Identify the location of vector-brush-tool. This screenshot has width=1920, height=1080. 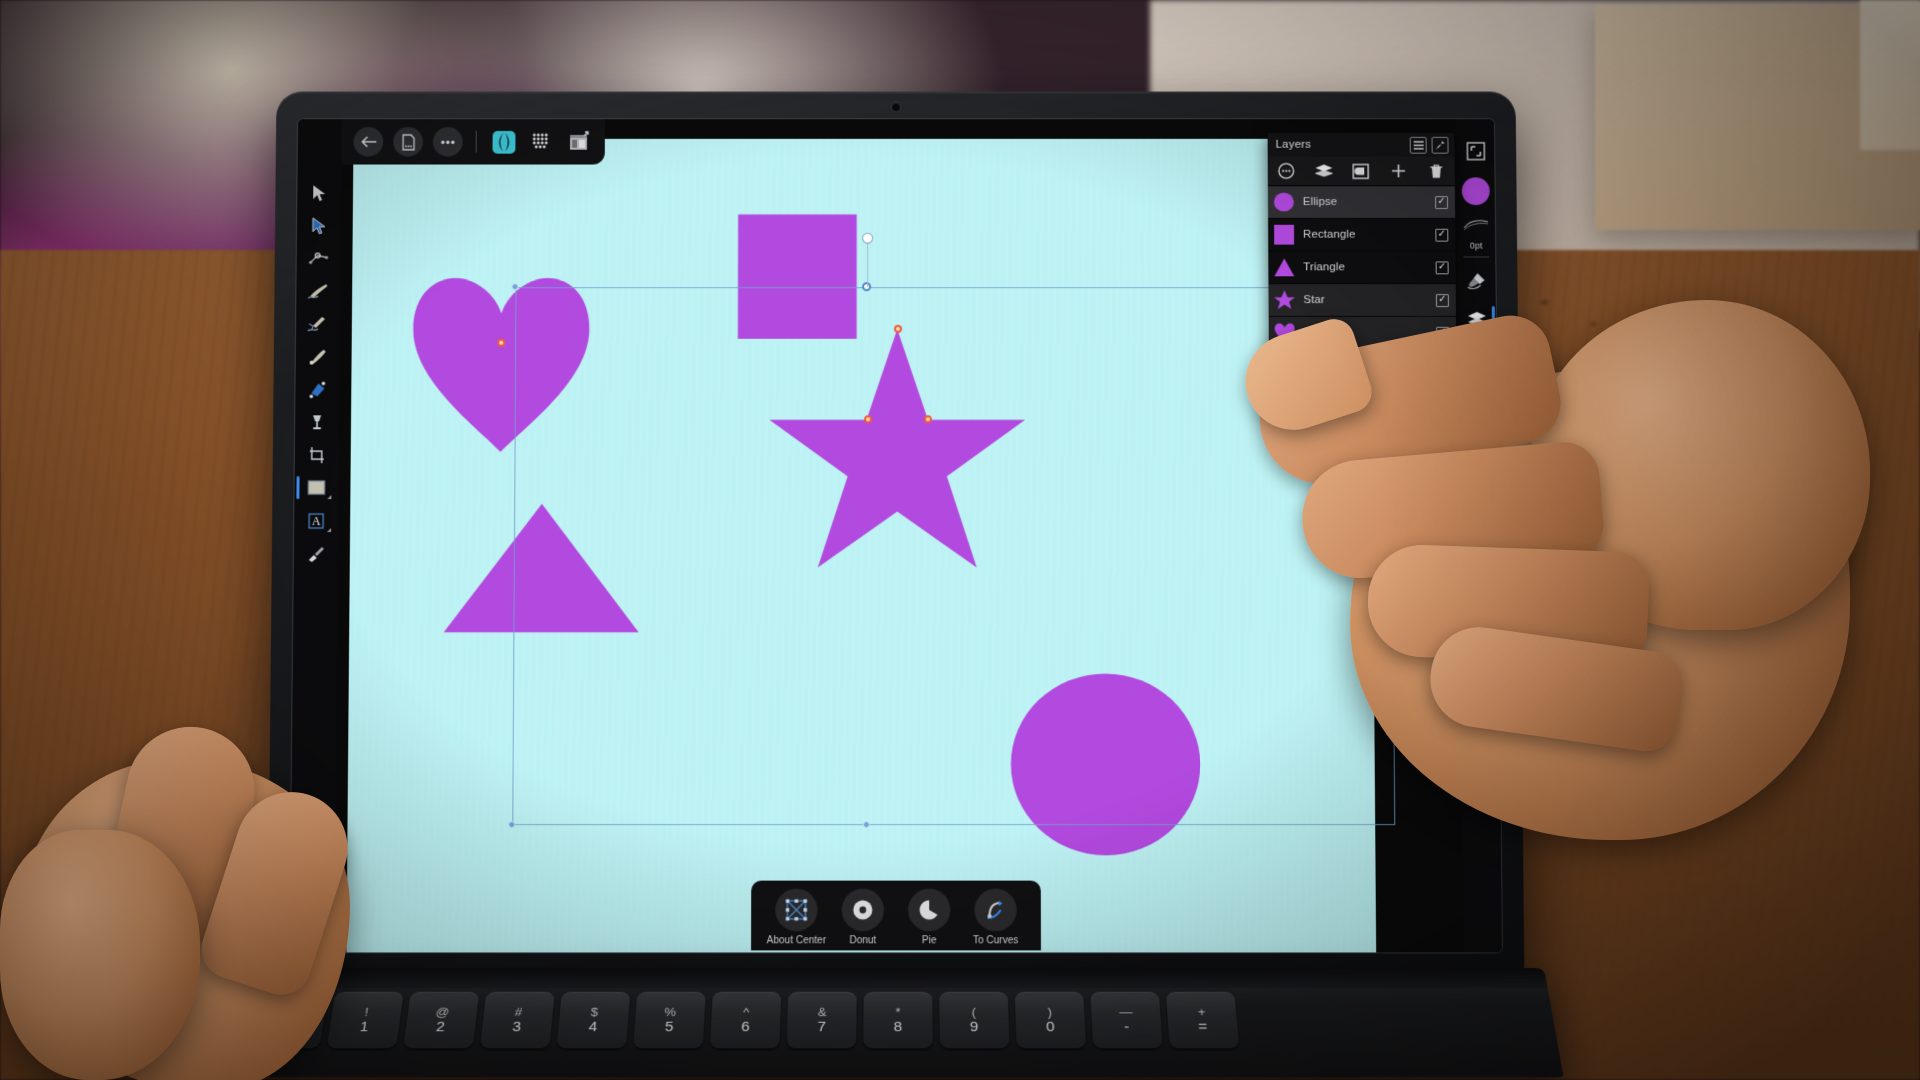
(318, 356).